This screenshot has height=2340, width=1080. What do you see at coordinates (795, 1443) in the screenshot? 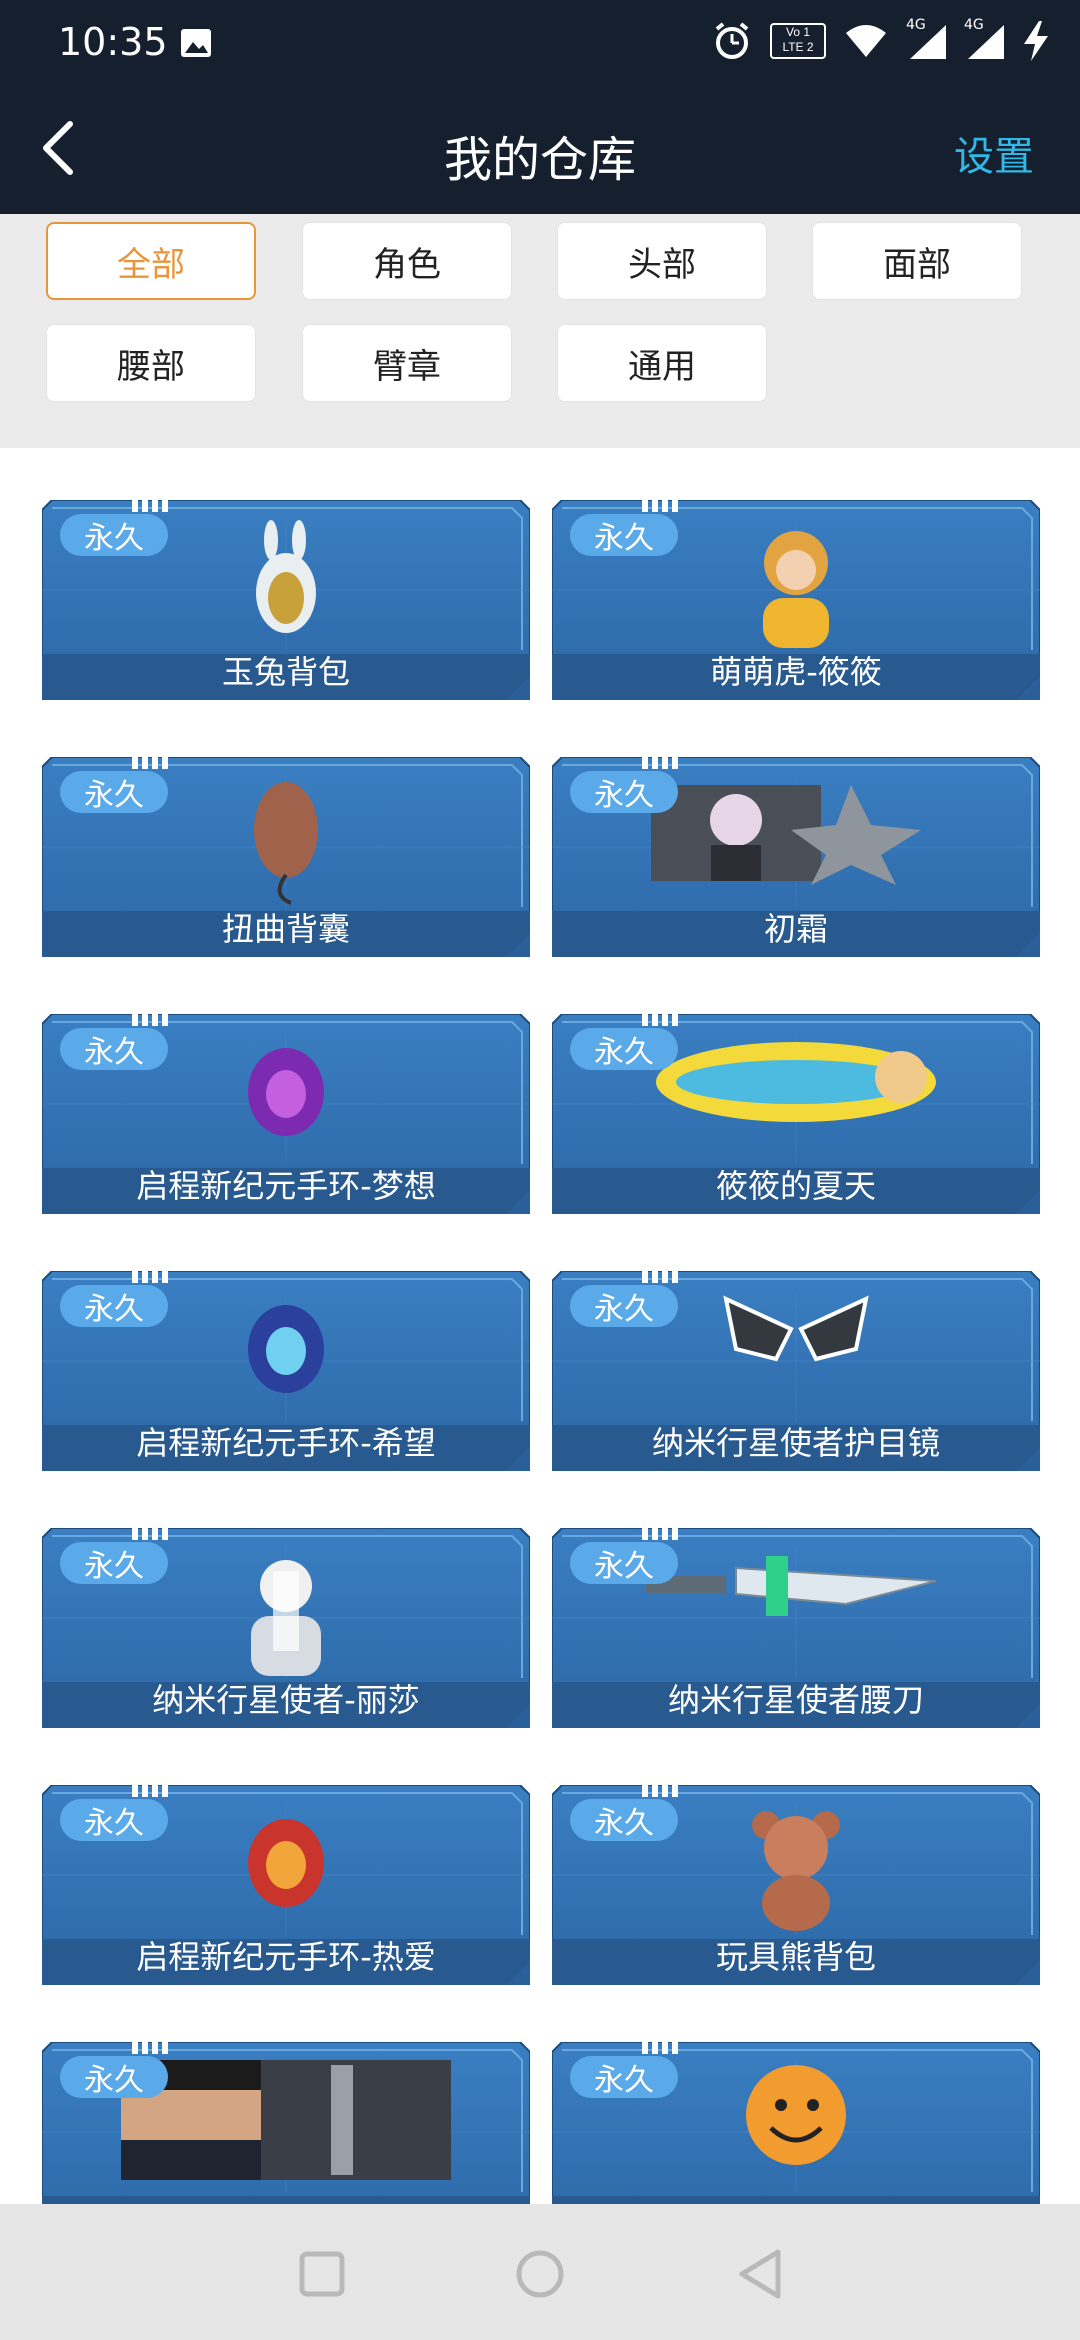
I see `item-name: 纳米行星使者护目镜` at bounding box center [795, 1443].